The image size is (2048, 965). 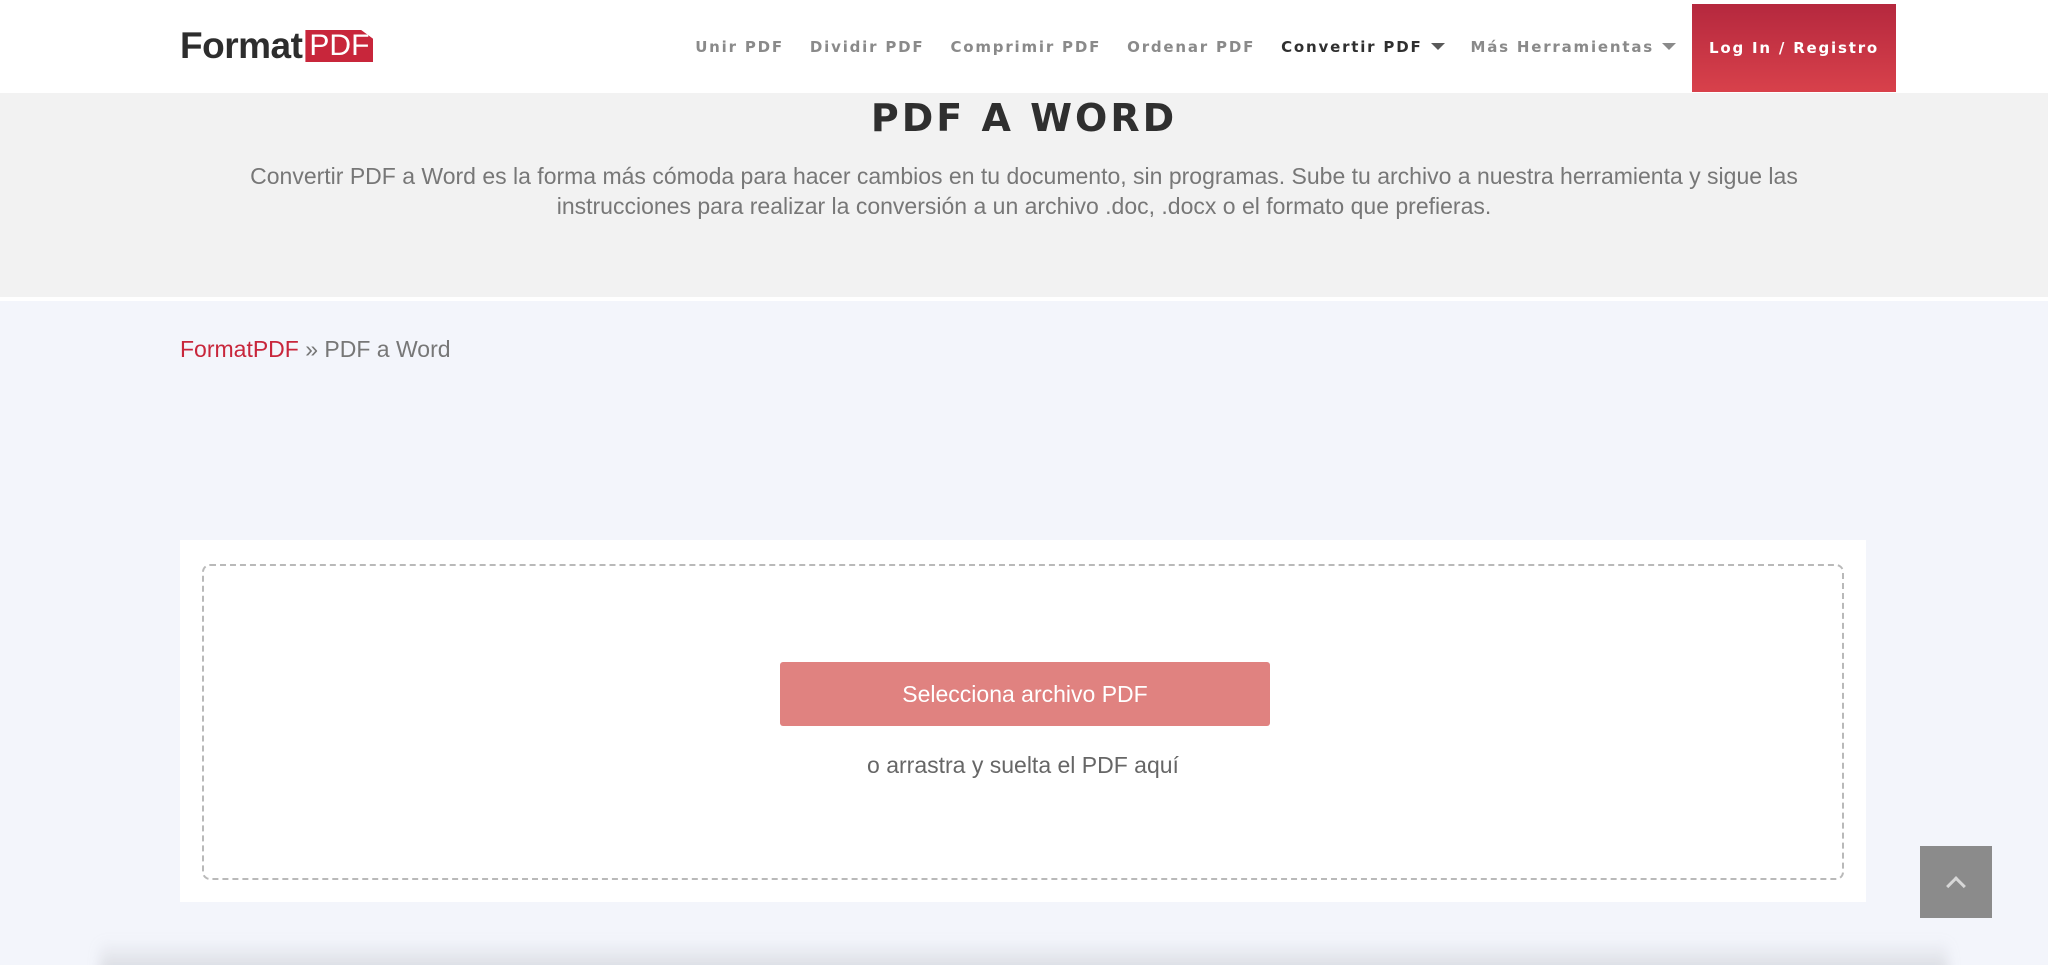 I want to click on back-to-top-button, so click(x=1956, y=882).